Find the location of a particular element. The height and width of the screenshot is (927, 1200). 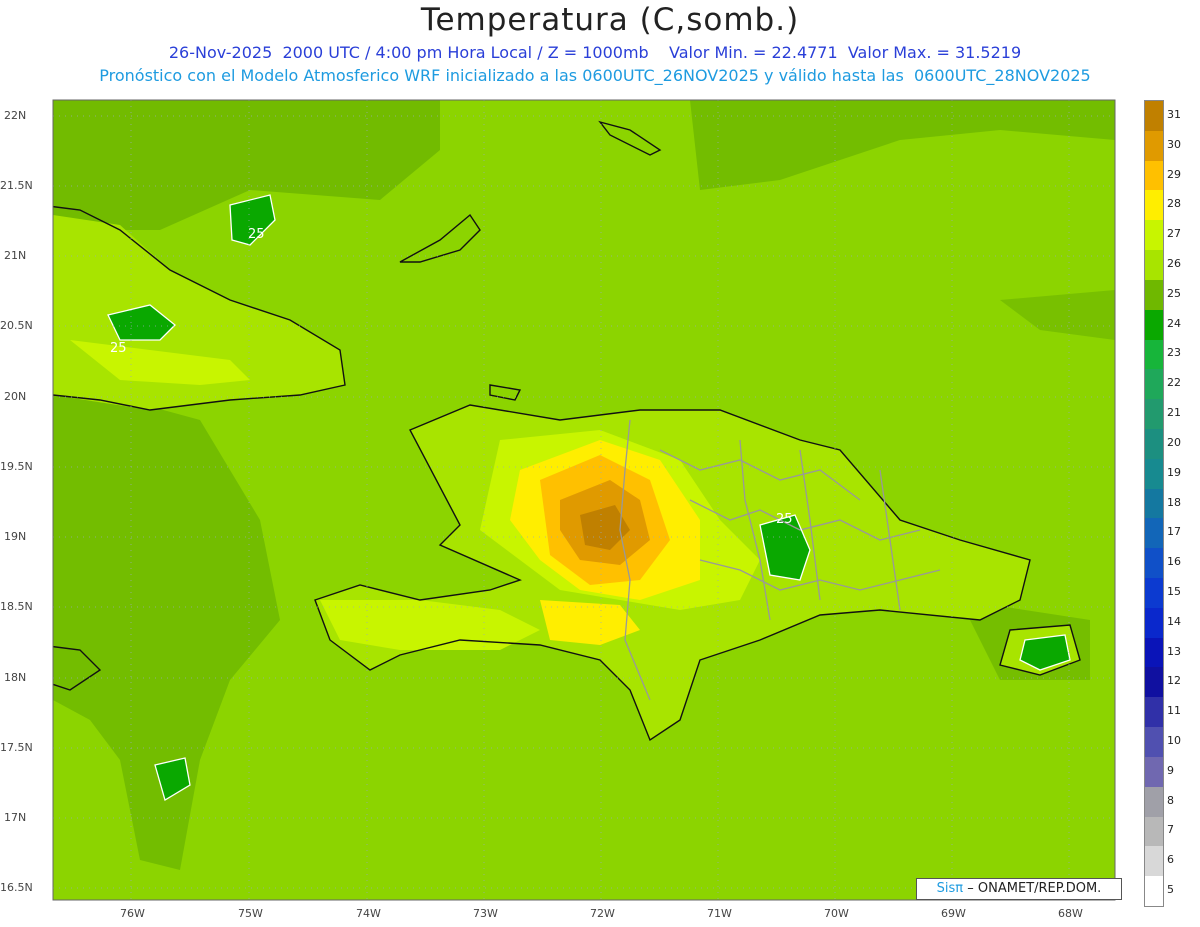

lat-label: 19.5N is located at coordinates (16, 466).